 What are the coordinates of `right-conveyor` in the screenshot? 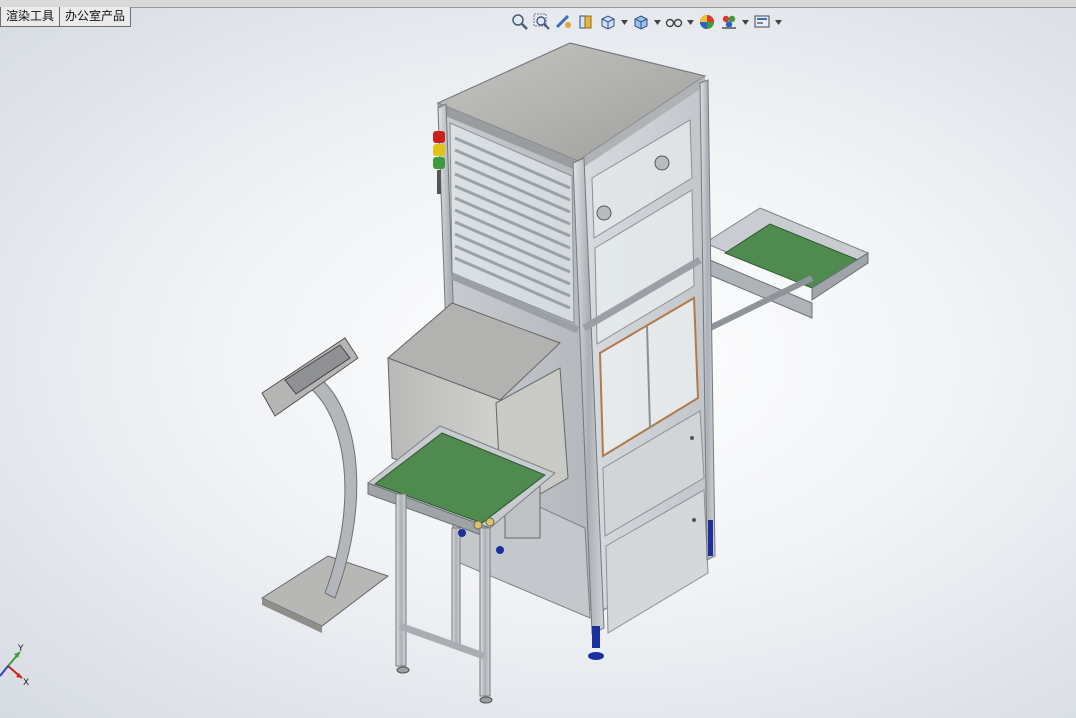 It's located at (786, 269).